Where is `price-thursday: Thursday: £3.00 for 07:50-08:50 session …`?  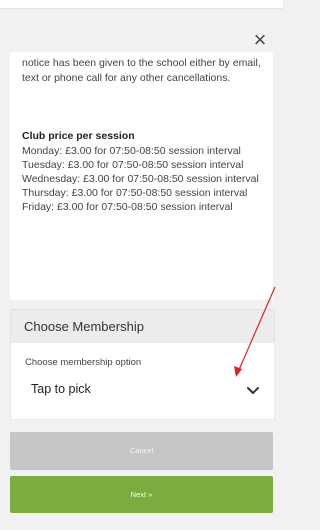 price-thursday: Thursday: £3.00 for 07:50-08:50 session … is located at coordinates (135, 193).